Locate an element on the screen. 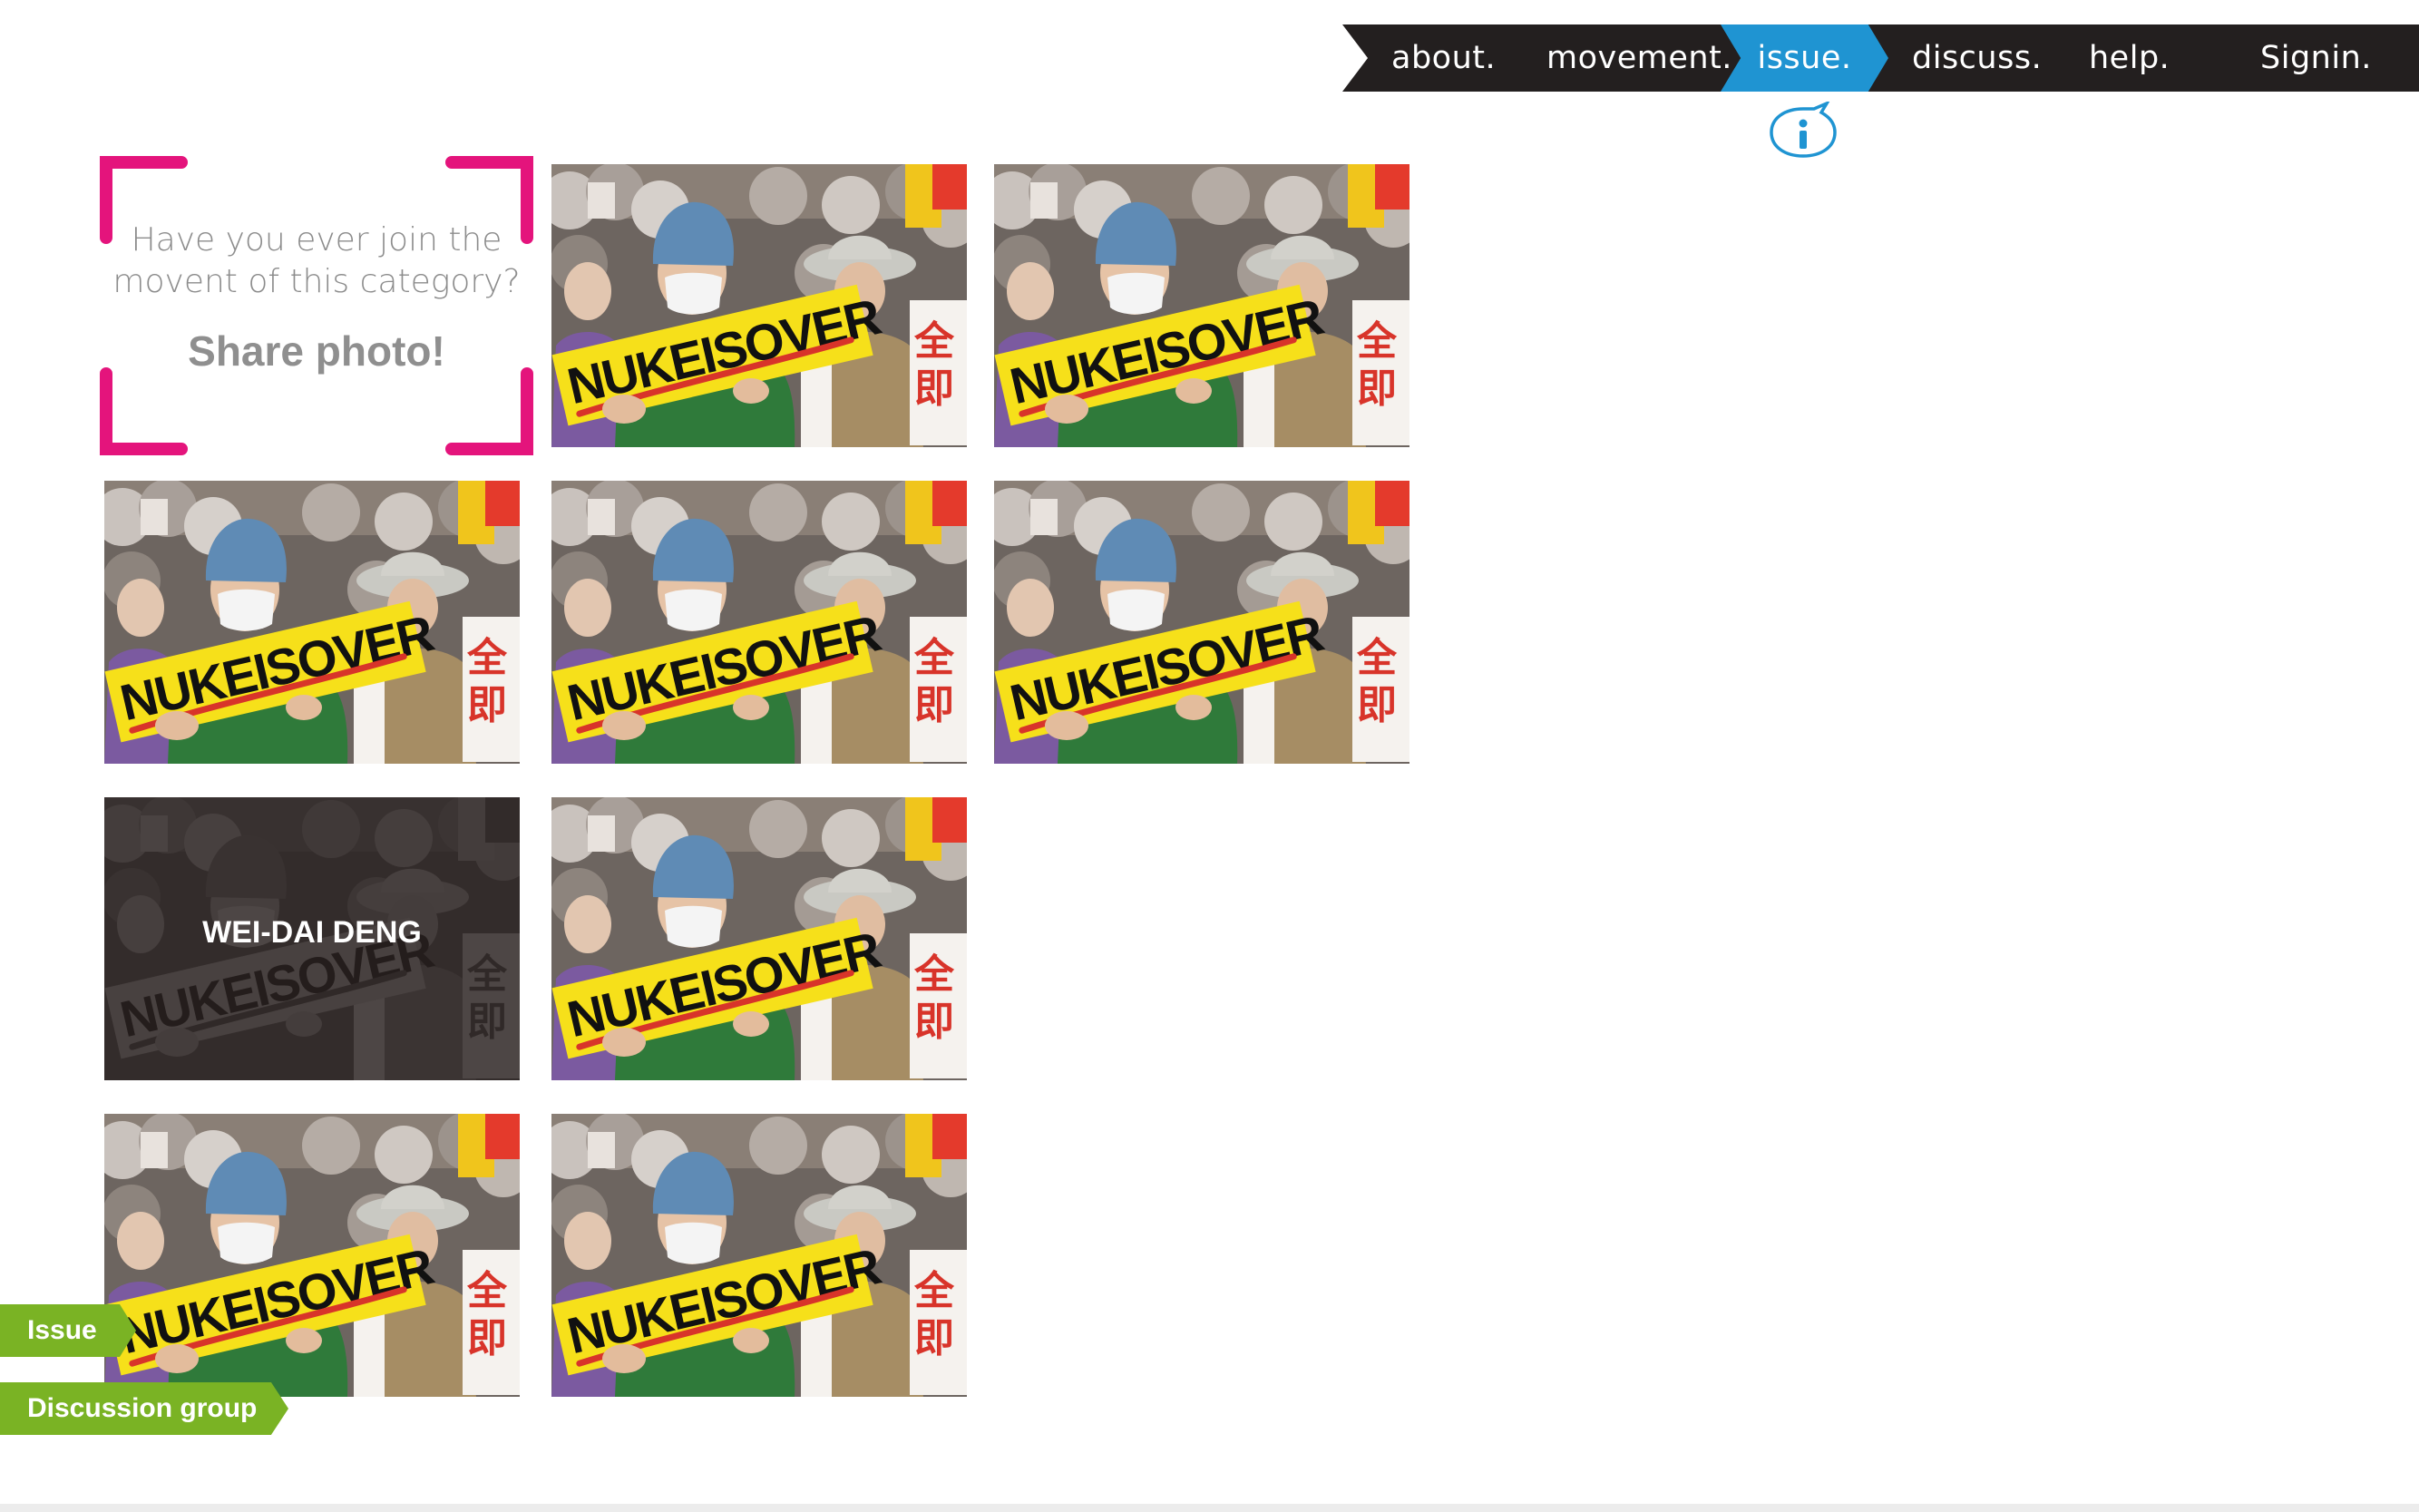 This screenshot has width=2419, height=1512. share-question-line-2: movent of this category? is located at coordinates (317, 281).